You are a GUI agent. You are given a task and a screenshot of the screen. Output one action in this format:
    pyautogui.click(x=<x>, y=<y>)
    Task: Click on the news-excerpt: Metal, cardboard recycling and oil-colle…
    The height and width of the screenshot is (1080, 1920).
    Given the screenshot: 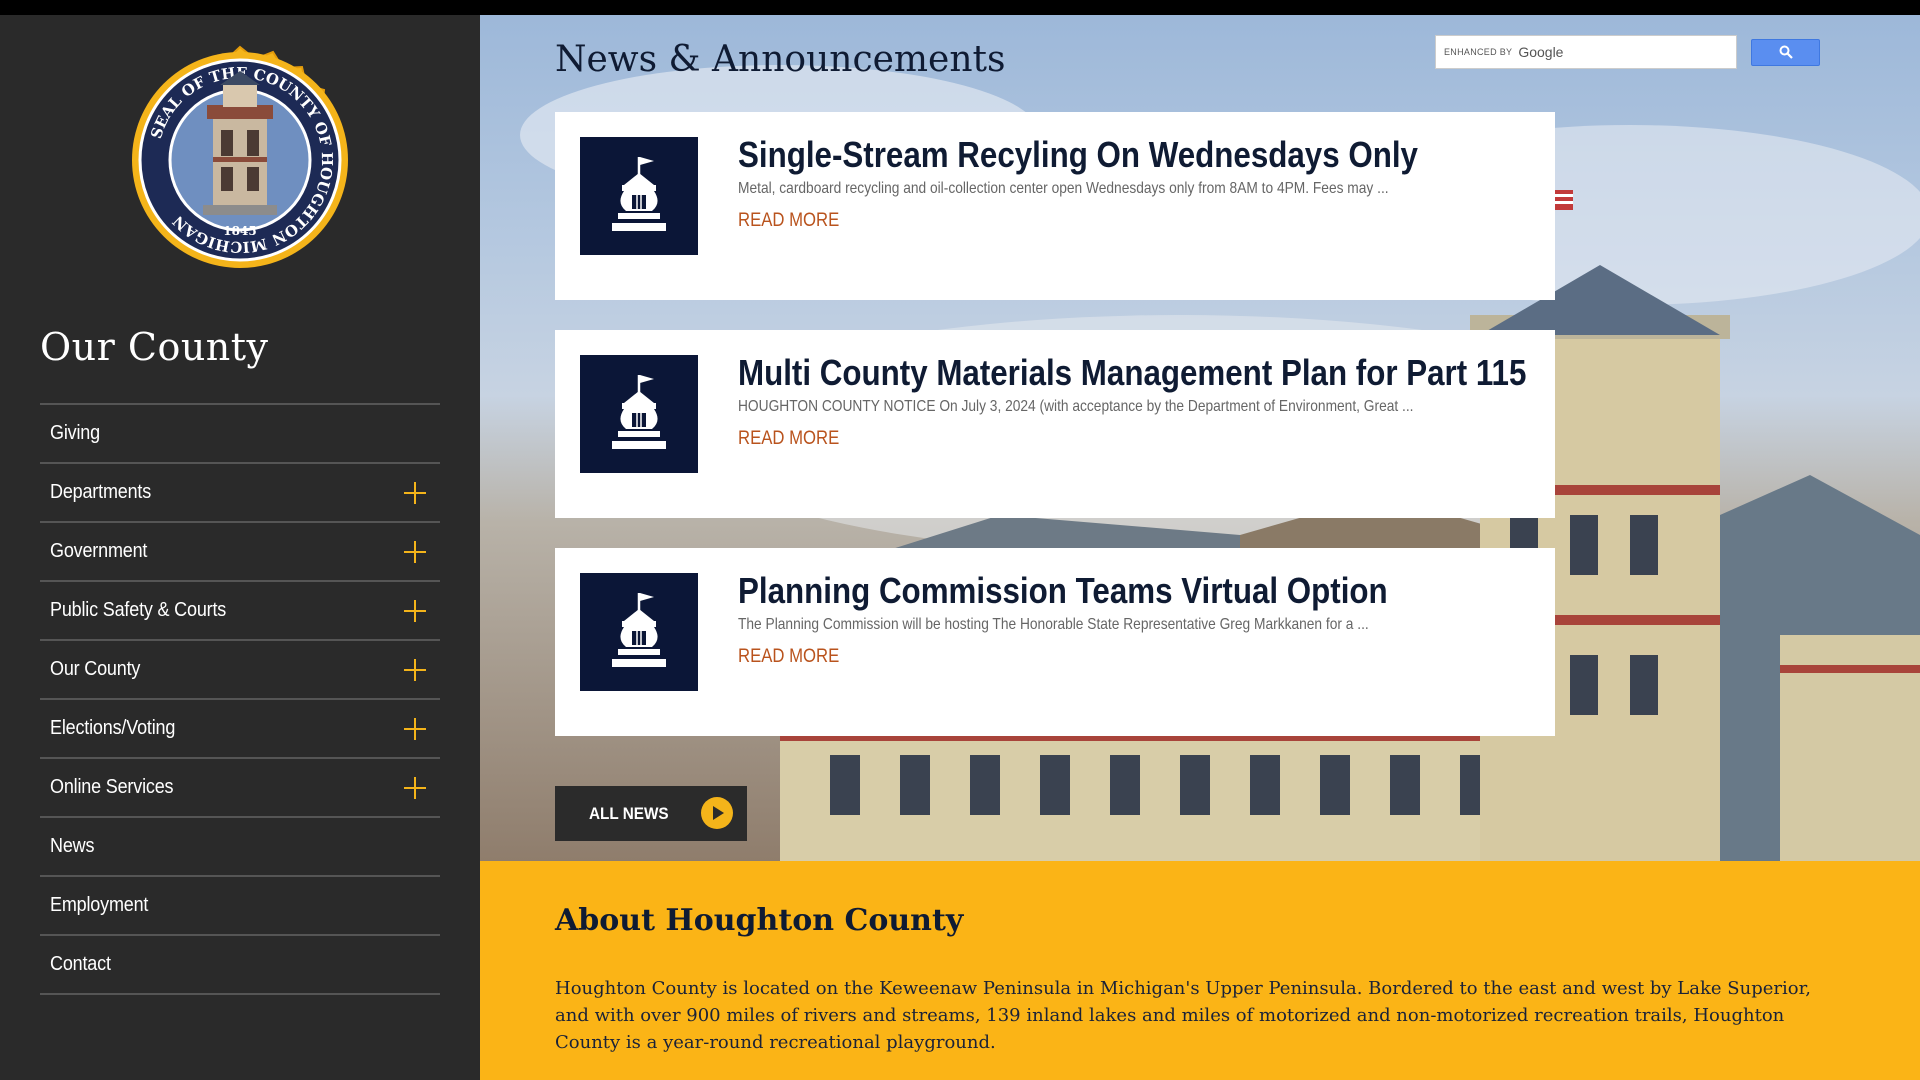 What is the action you would take?
    pyautogui.click(x=1063, y=188)
    